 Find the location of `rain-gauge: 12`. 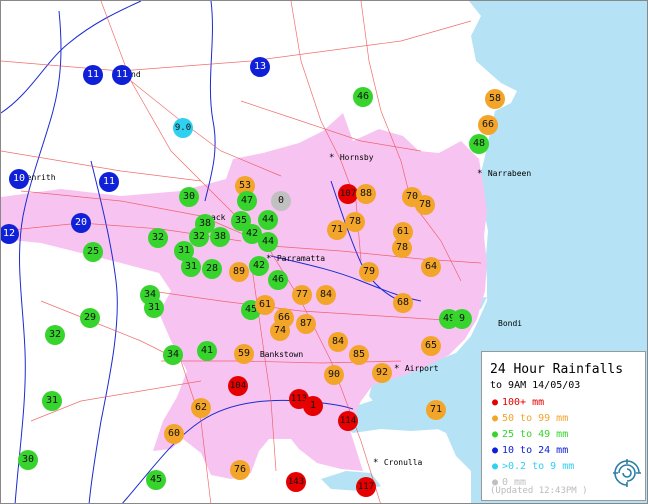

rain-gauge: 12 is located at coordinates (10, 234).